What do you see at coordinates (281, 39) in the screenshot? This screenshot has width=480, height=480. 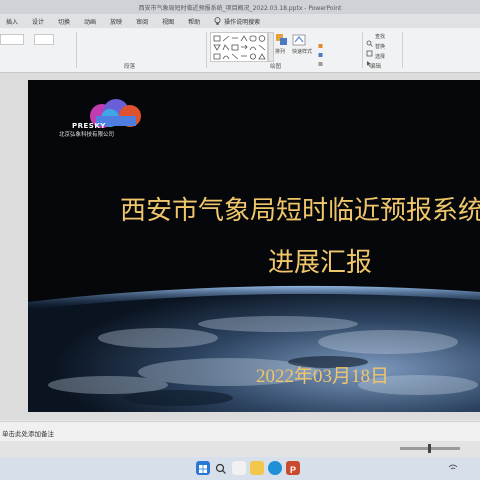 I see `arrange-icon` at bounding box center [281, 39].